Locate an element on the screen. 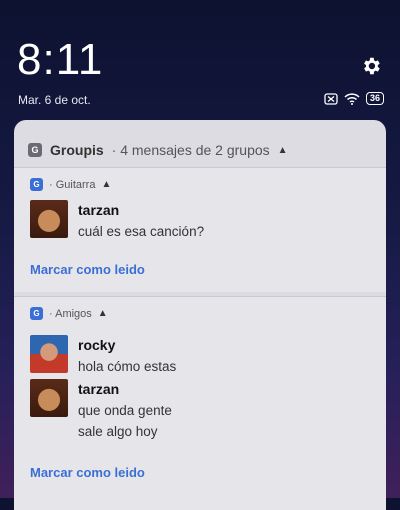 The height and width of the screenshot is (510, 400). group-header: G · Amigos ▲ is located at coordinates (69, 313).